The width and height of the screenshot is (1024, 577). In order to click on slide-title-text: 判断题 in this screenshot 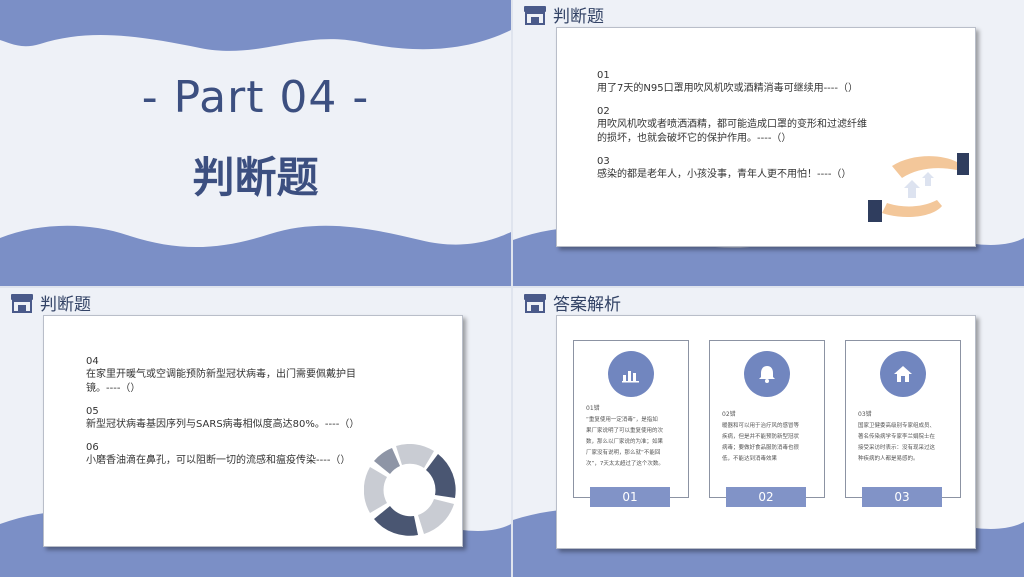, I will do `click(255, 177)`.